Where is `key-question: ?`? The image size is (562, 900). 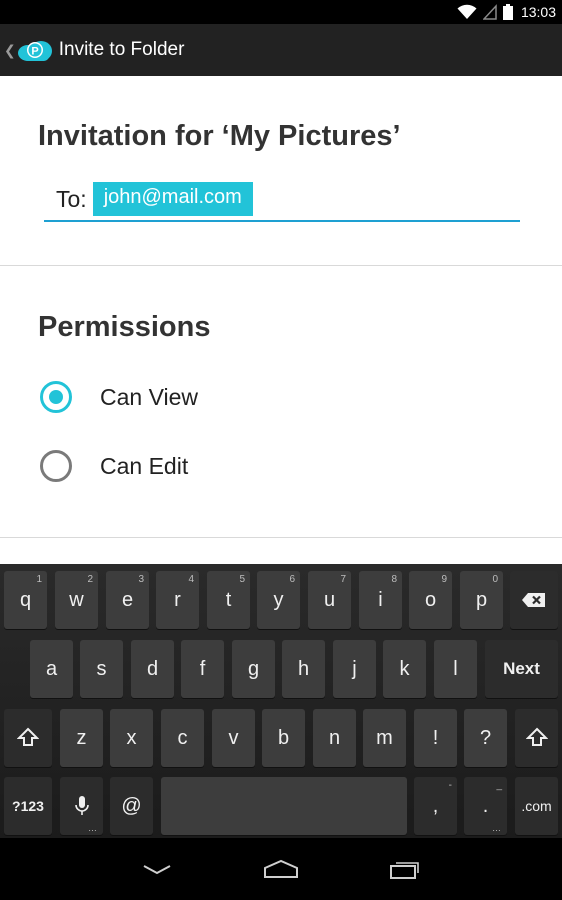
key-question: ? is located at coordinates (485, 738).